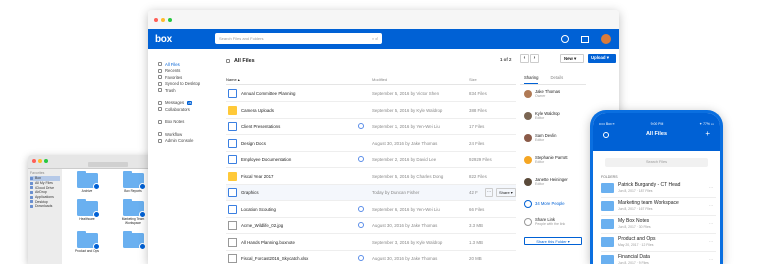  What do you see at coordinates (707, 133) in the screenshot?
I see `add-icon: +` at bounding box center [707, 133].